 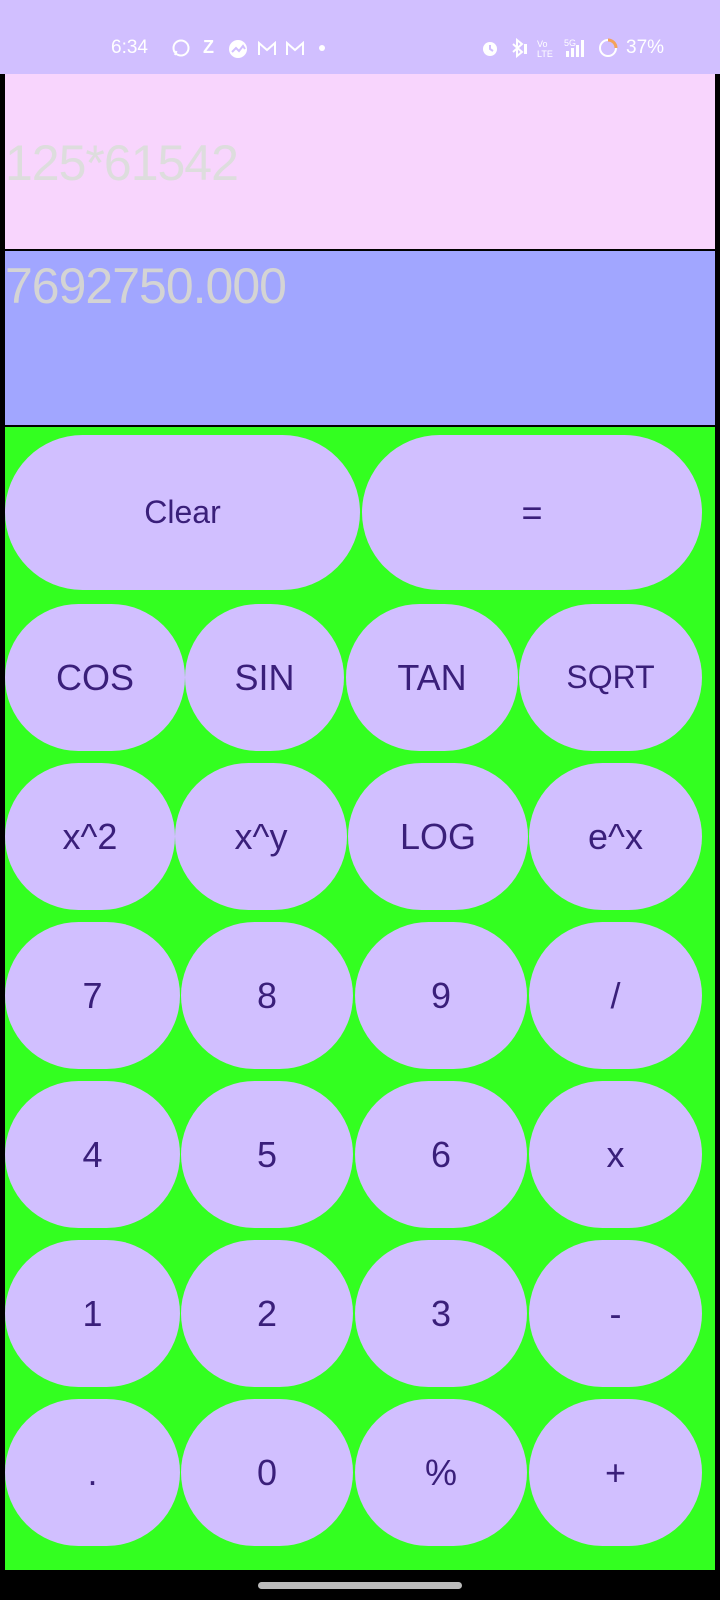 What do you see at coordinates (182, 512) in the screenshot?
I see `clear-button: Clear` at bounding box center [182, 512].